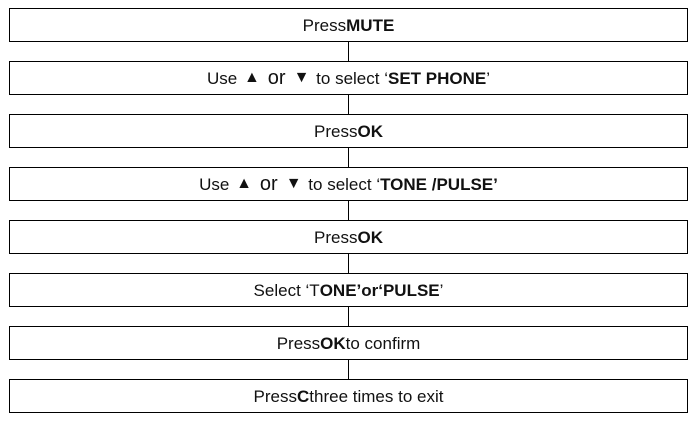 Image resolution: width=700 pixels, height=448 pixels. Describe the element at coordinates (303, 396) in the screenshot. I see `c-key-label: C` at that location.